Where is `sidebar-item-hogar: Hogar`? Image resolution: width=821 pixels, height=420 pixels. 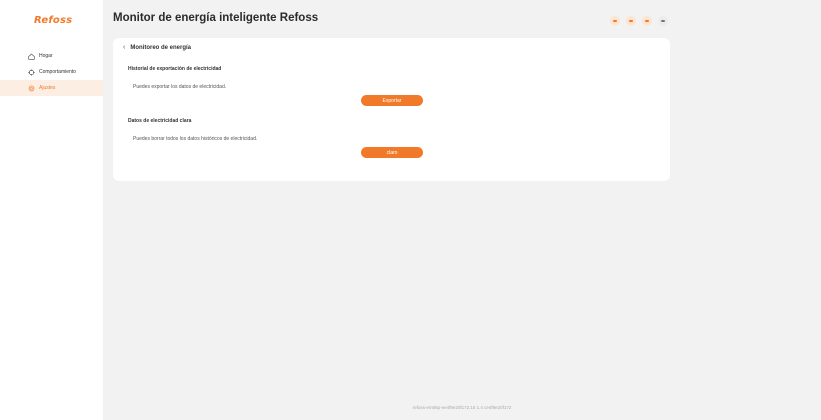 sidebar-item-hogar: Hogar is located at coordinates (51, 56).